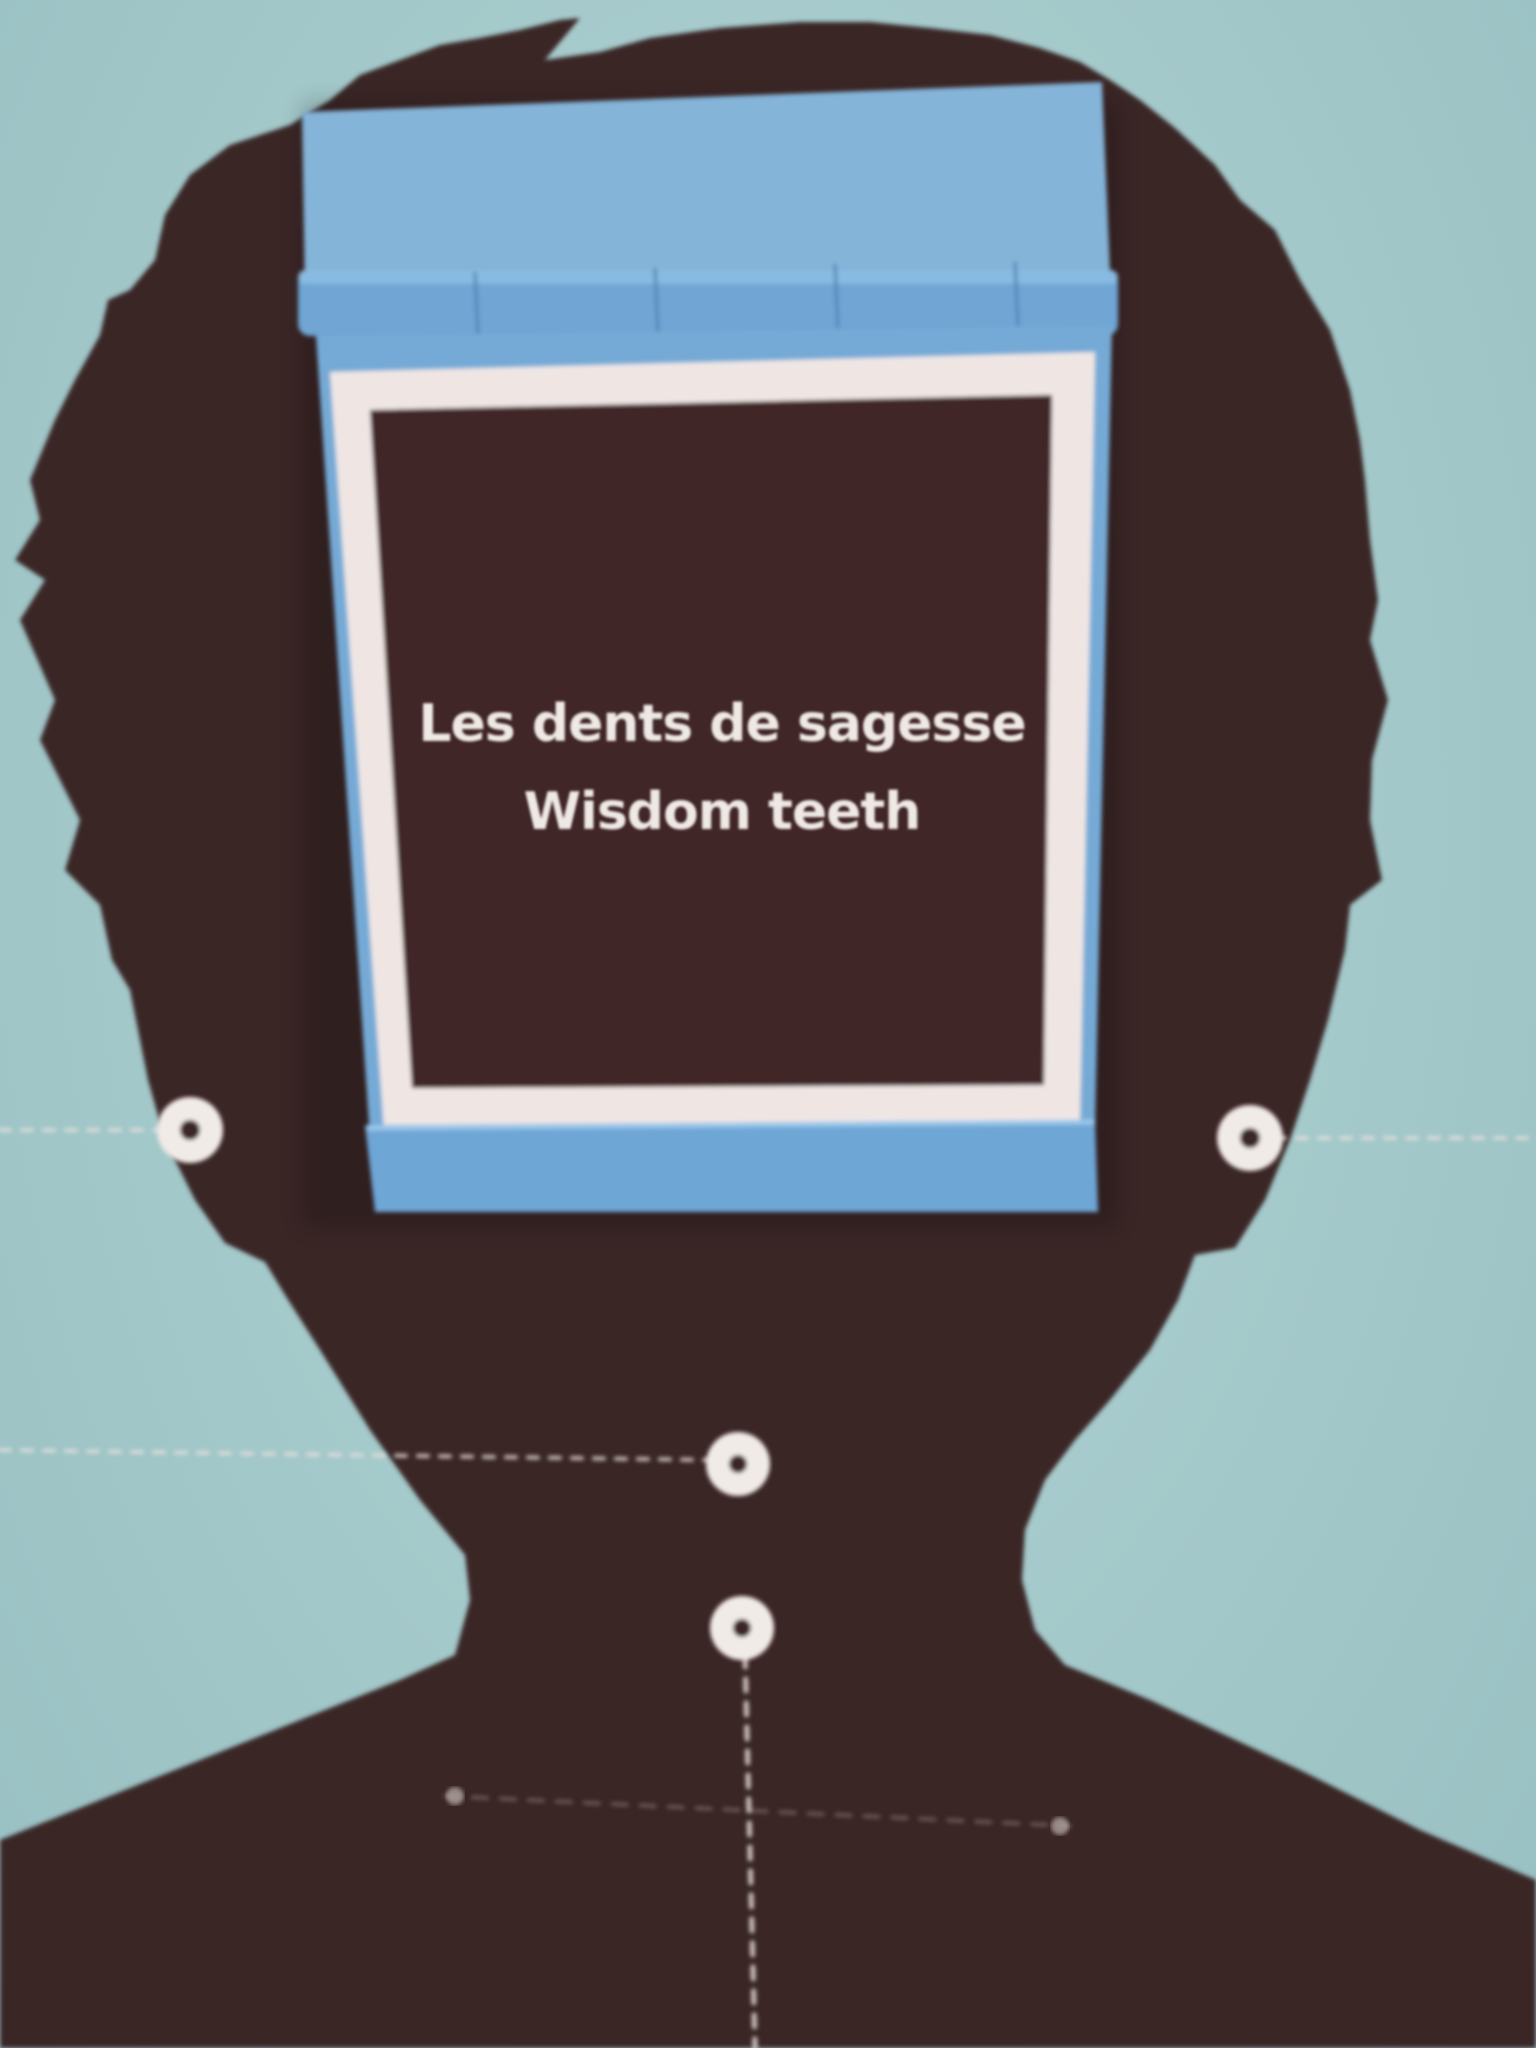 This screenshot has width=1536, height=2048. I want to click on flap-hinge, so click(708, 298).